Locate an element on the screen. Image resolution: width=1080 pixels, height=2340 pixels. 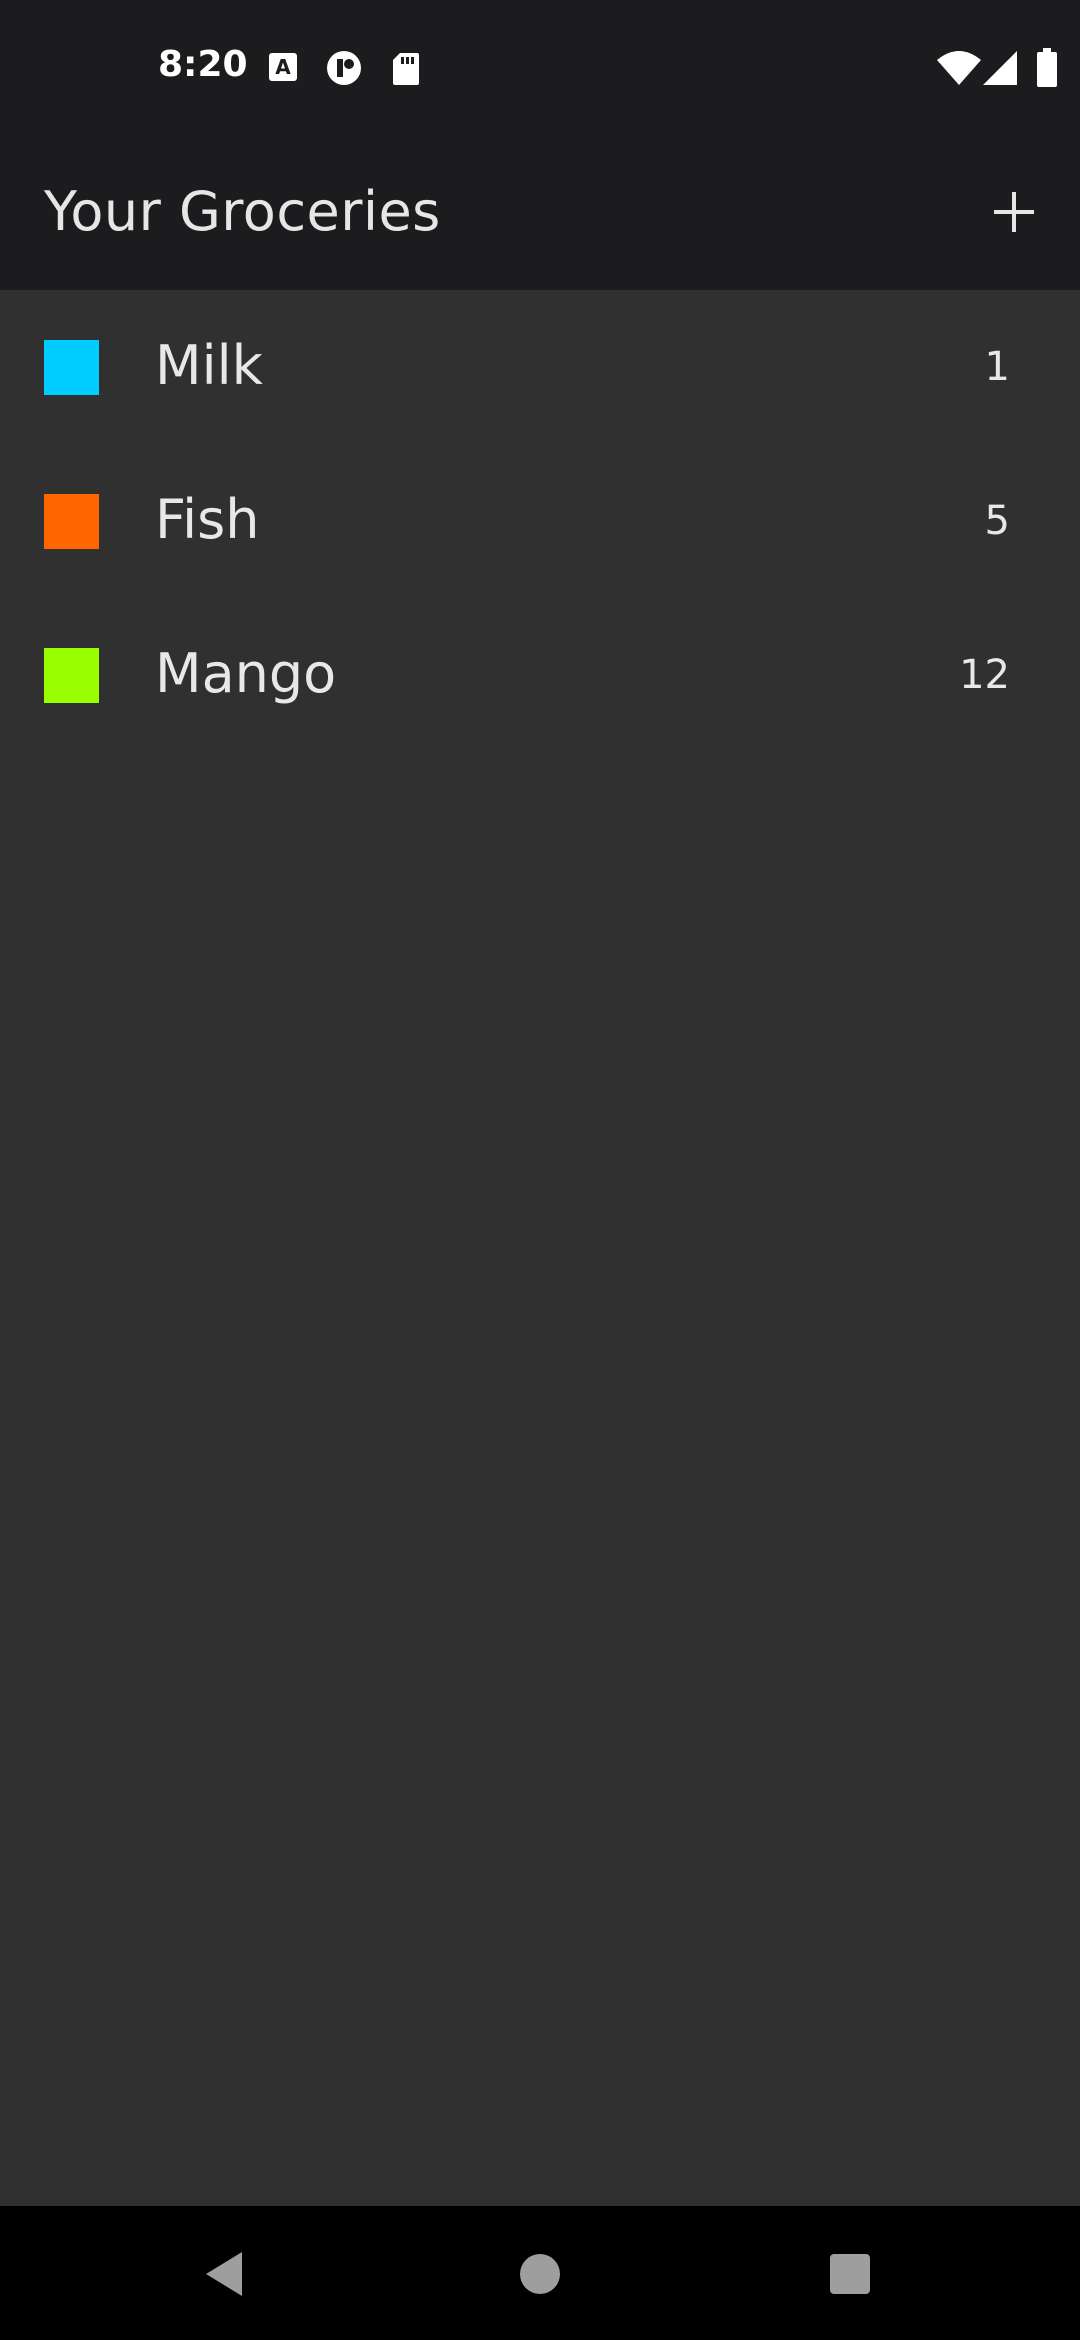
item-quantity: 5 is located at coordinates (997, 521).